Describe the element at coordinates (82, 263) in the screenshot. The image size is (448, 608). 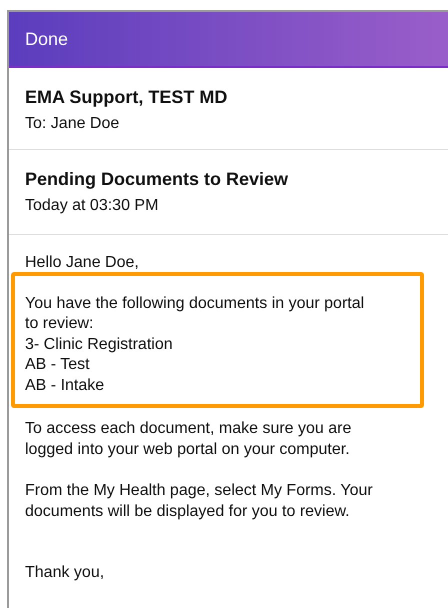
I see `greeting-text: Hello Jane Doe,` at that location.